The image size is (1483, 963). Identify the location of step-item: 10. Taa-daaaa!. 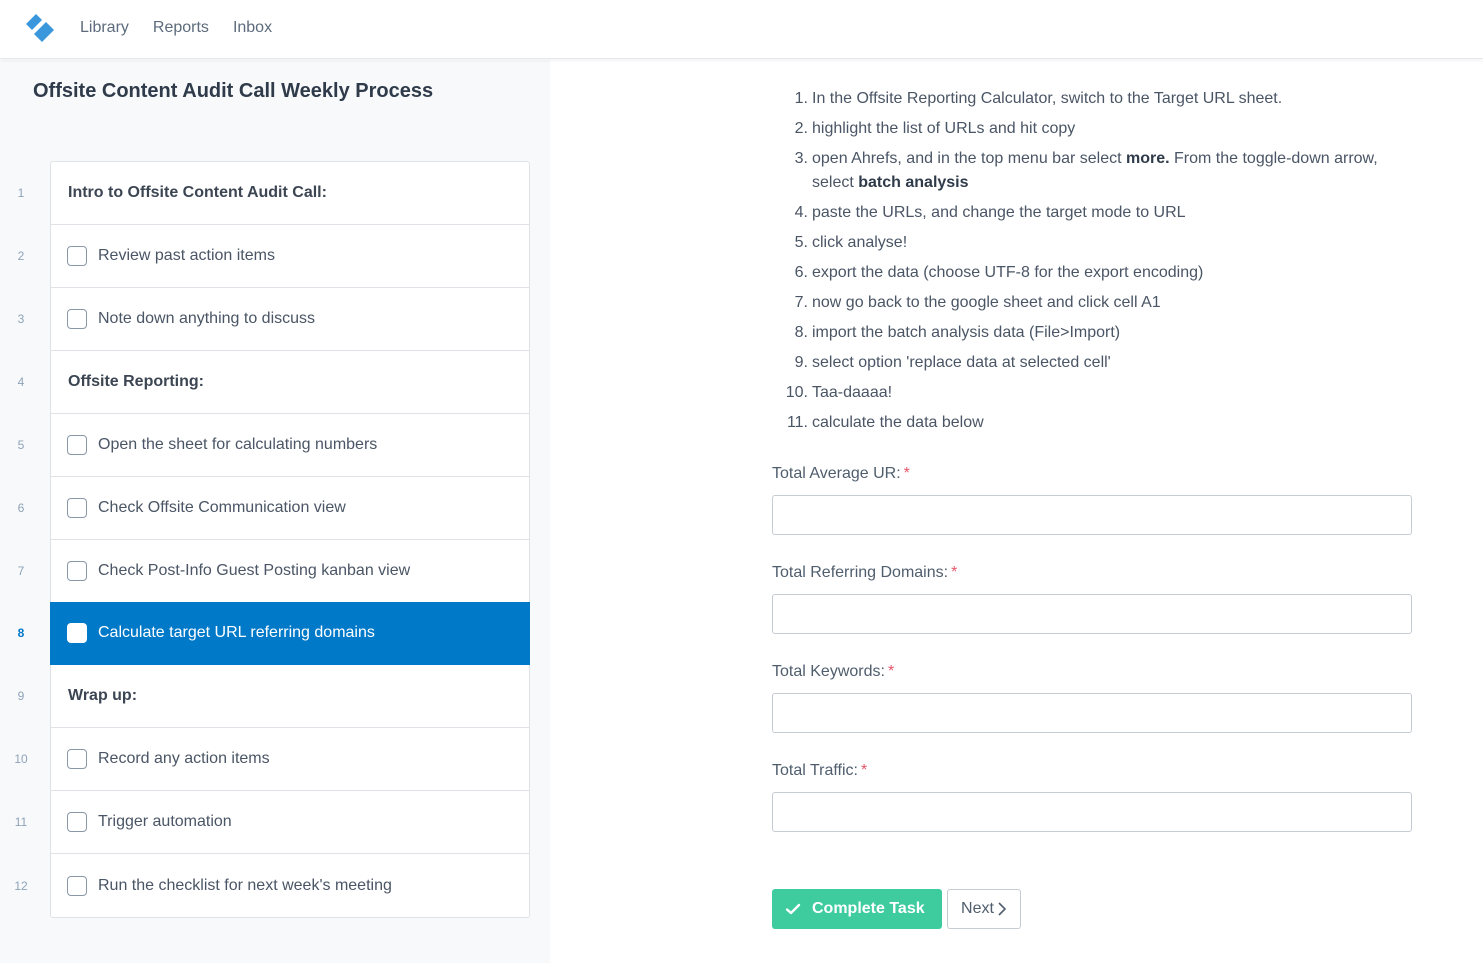
(839, 392).